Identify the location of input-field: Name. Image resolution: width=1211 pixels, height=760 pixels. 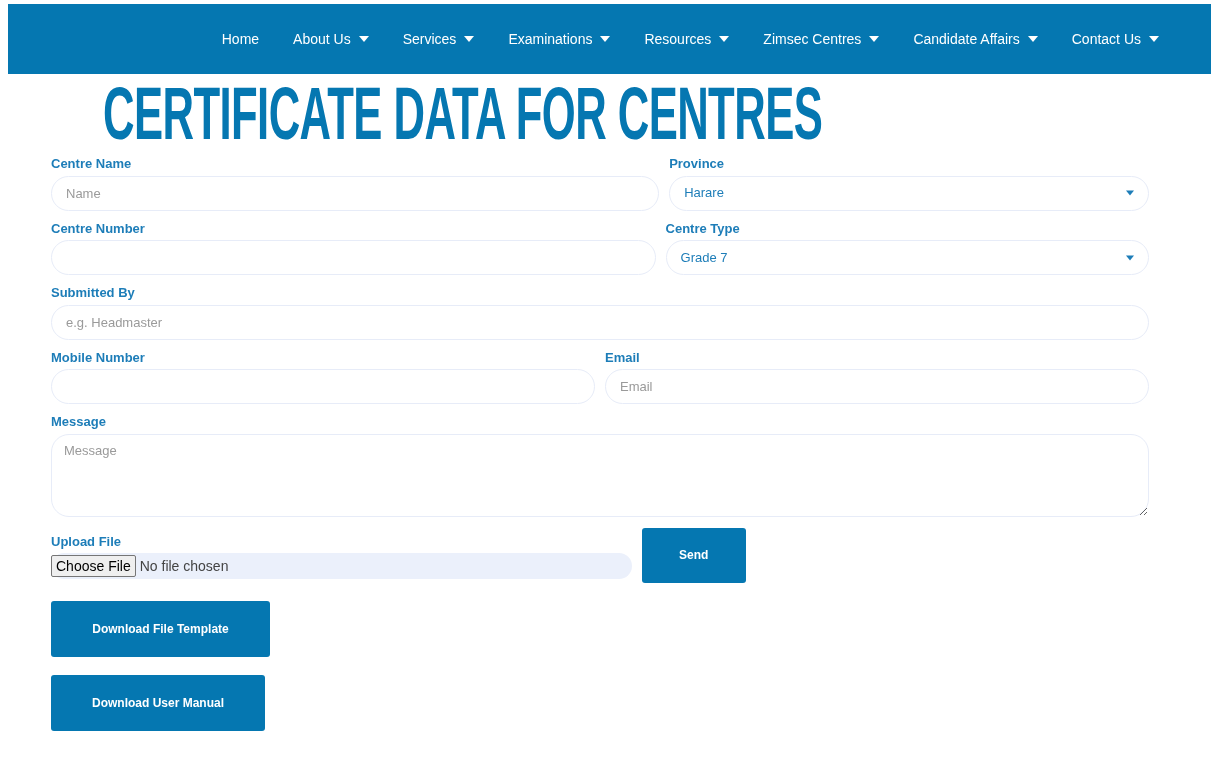
(355, 193).